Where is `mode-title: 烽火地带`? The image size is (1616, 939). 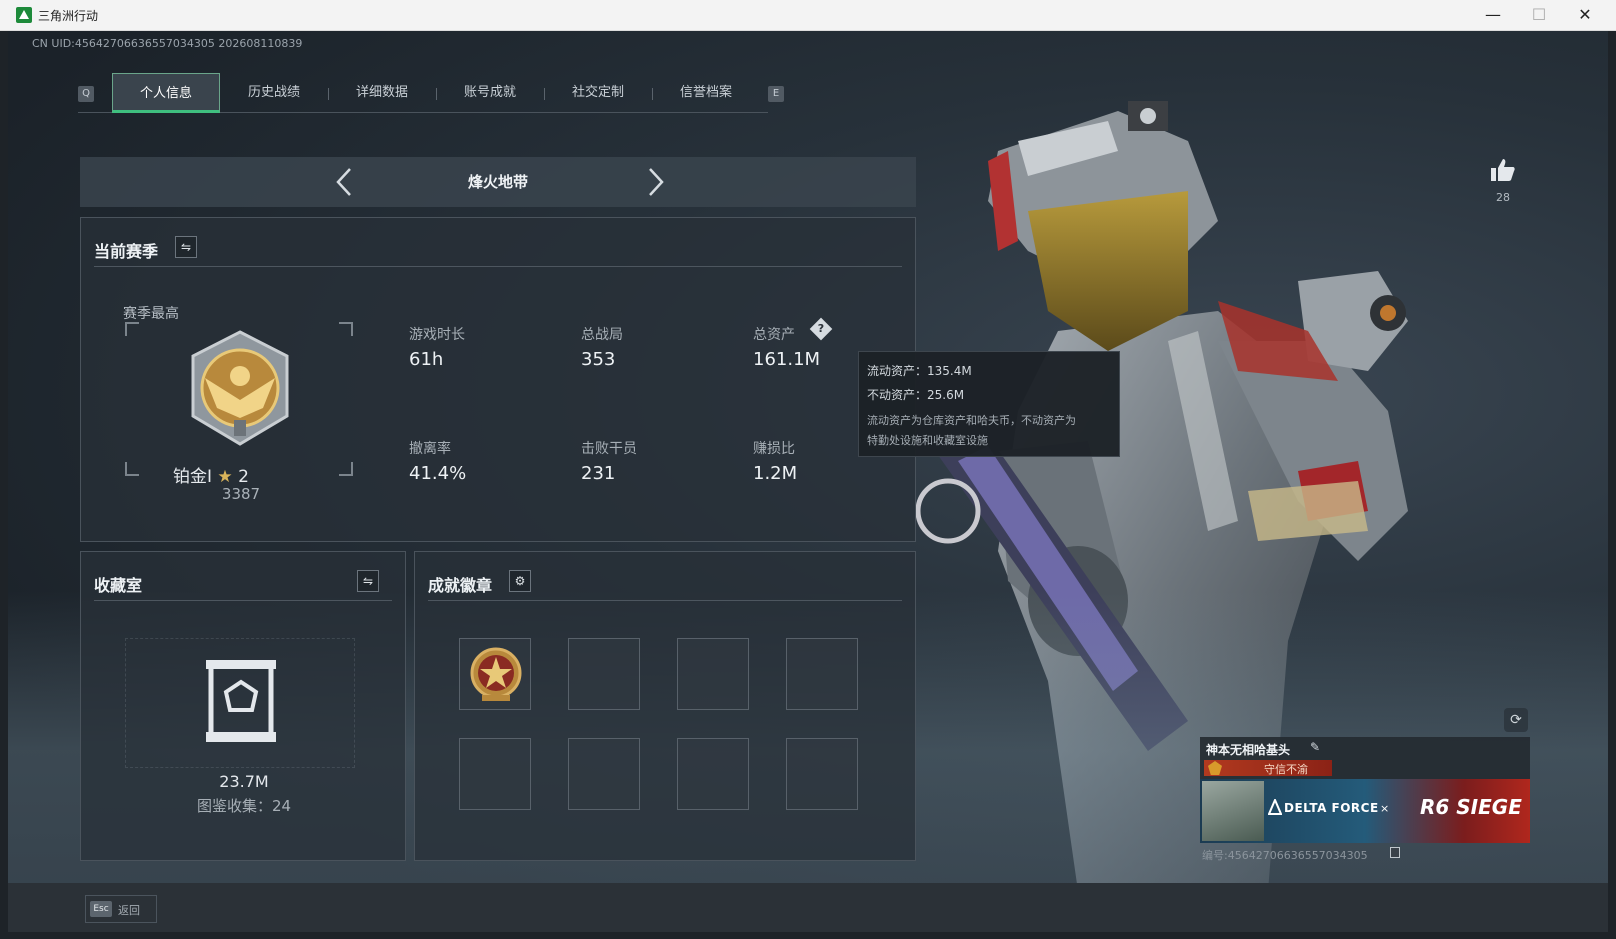 mode-title: 烽火地带 is located at coordinates (497, 182).